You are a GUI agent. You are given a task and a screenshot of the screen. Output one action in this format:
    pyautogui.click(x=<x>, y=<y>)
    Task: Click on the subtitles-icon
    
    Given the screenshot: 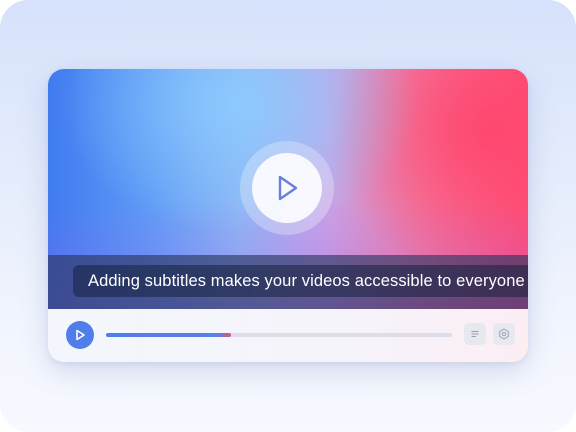 What is the action you would take?
    pyautogui.click(x=475, y=334)
    